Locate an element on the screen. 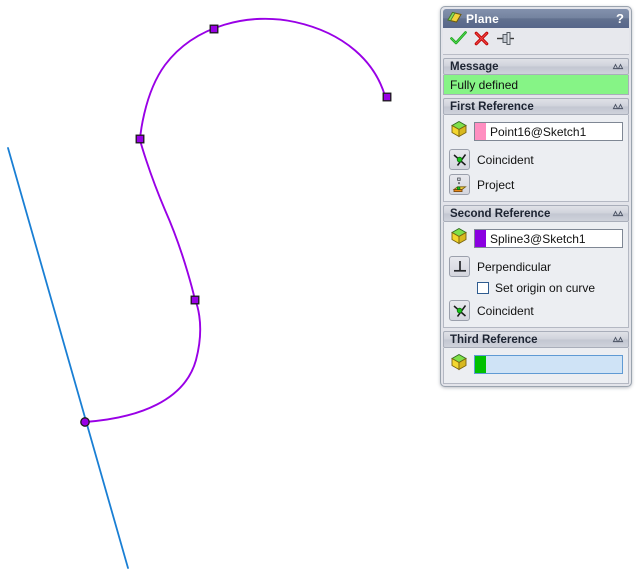 This screenshot has width=638, height=571. third-reference-selection-row is located at coordinates (536, 364).